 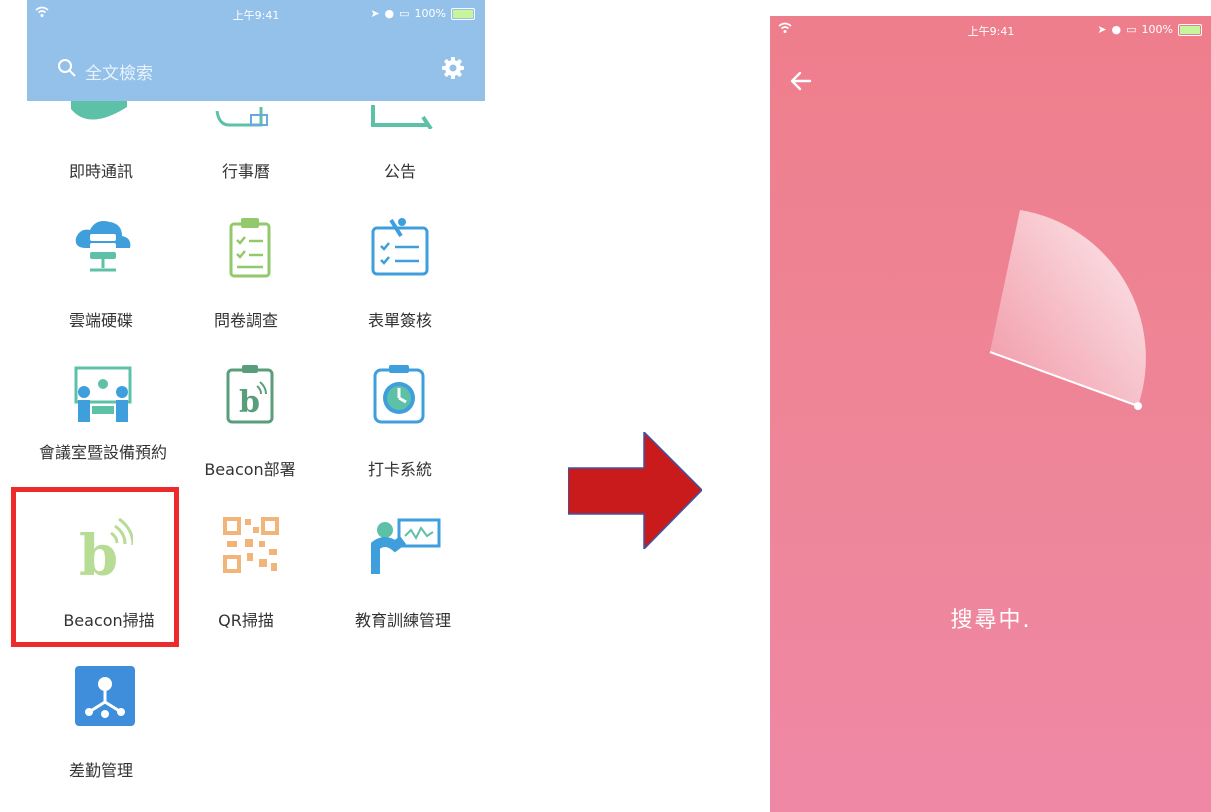 I want to click on training-icon, so click(x=406, y=546).